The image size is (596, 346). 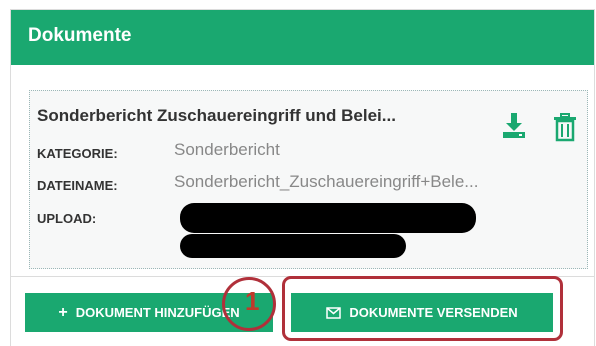 I want to click on trash-icon, so click(x=565, y=127).